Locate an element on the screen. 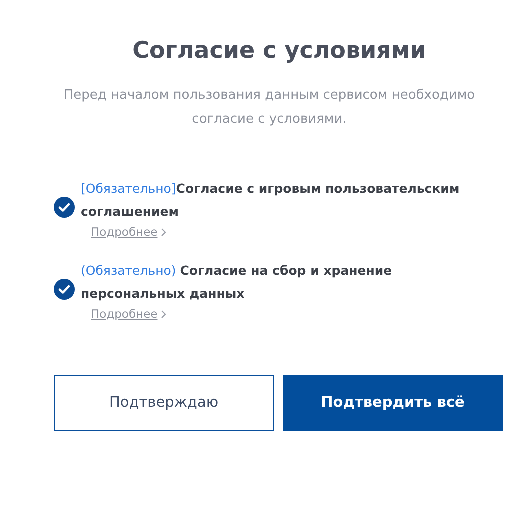 Image resolution: width=525 pixels, height=515 pixels. agreement-label: [Обязательно]Согласие с игровым пользовательским соглашением is located at coordinates (271, 200).